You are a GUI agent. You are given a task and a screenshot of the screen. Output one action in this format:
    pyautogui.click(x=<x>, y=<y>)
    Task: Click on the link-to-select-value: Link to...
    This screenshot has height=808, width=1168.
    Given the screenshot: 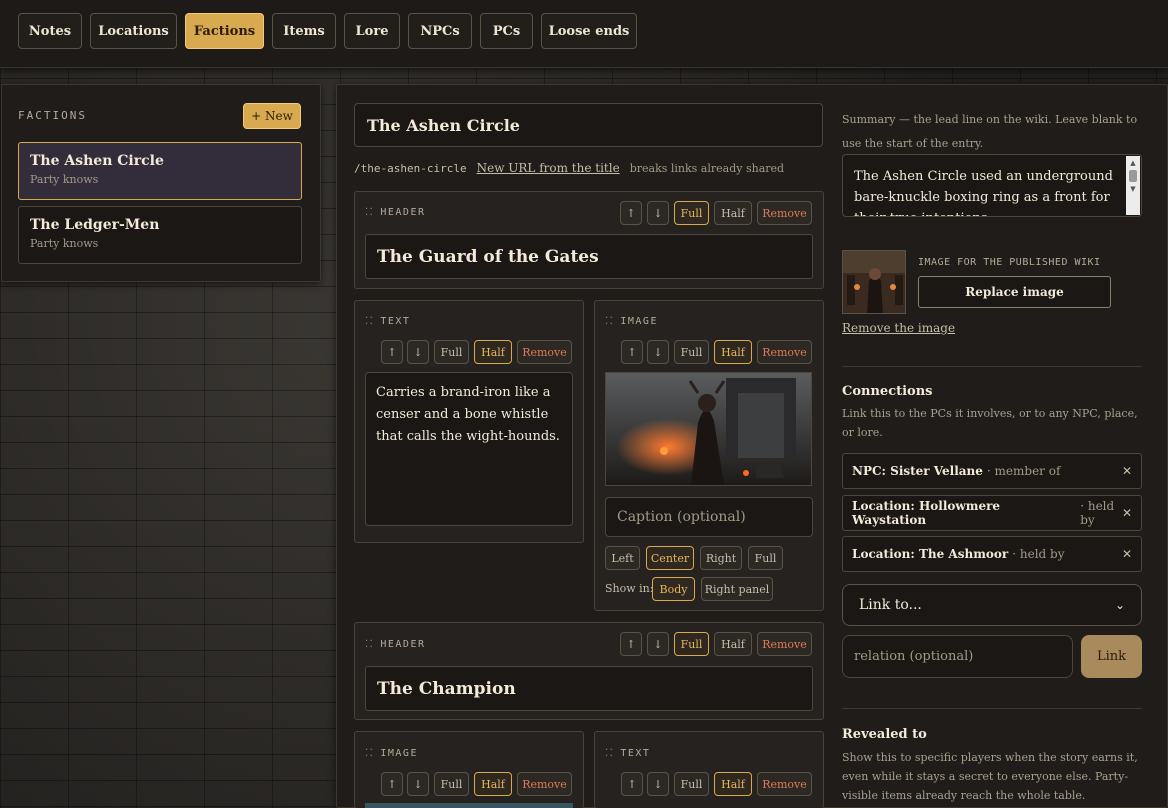 What is the action you would take?
    pyautogui.click(x=890, y=605)
    